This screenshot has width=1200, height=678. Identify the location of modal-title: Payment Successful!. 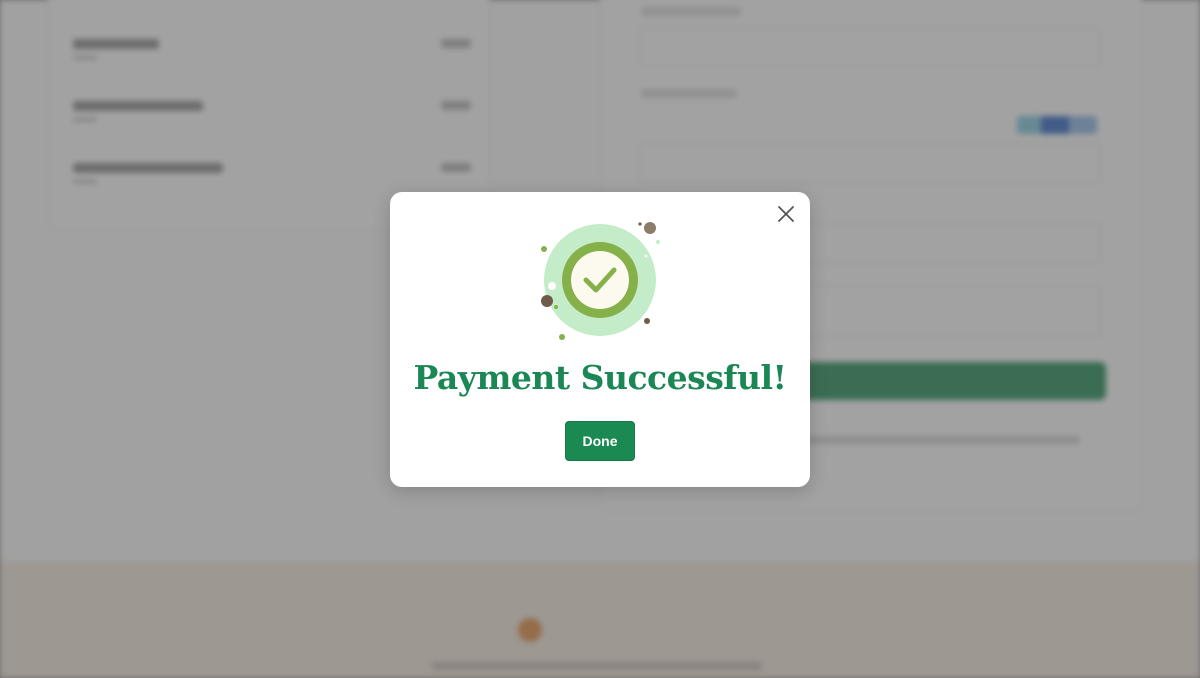
(600, 377).